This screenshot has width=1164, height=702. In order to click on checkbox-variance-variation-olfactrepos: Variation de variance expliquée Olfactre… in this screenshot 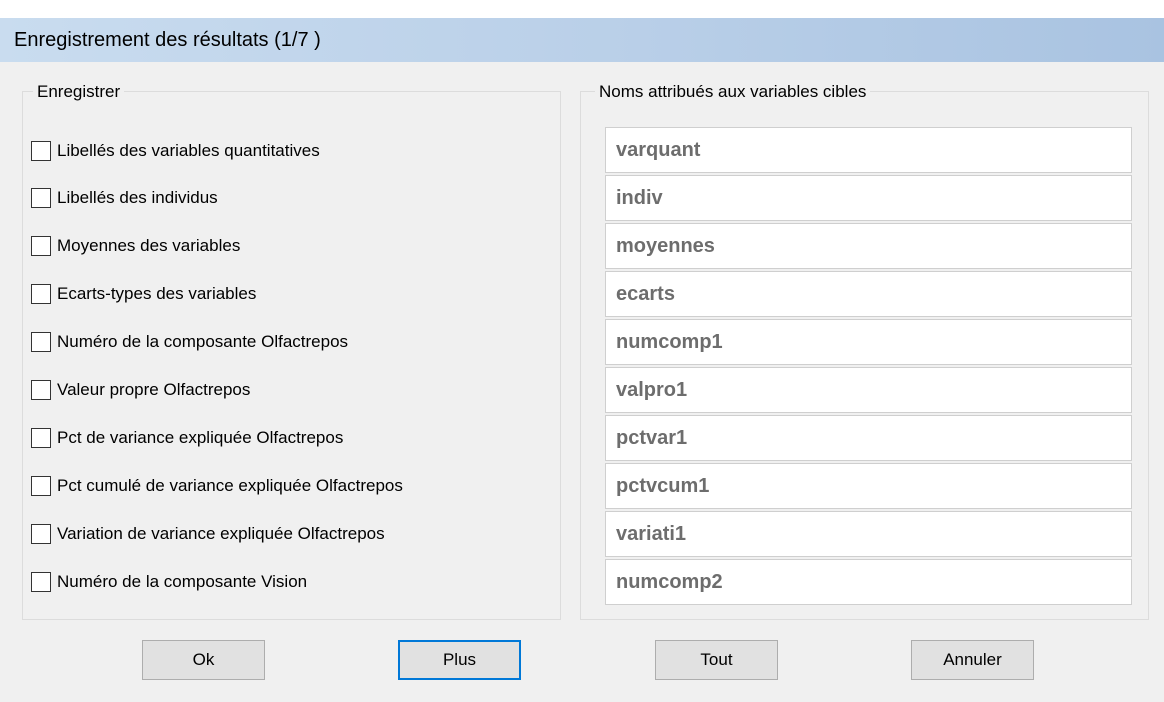, I will do `click(208, 534)`.